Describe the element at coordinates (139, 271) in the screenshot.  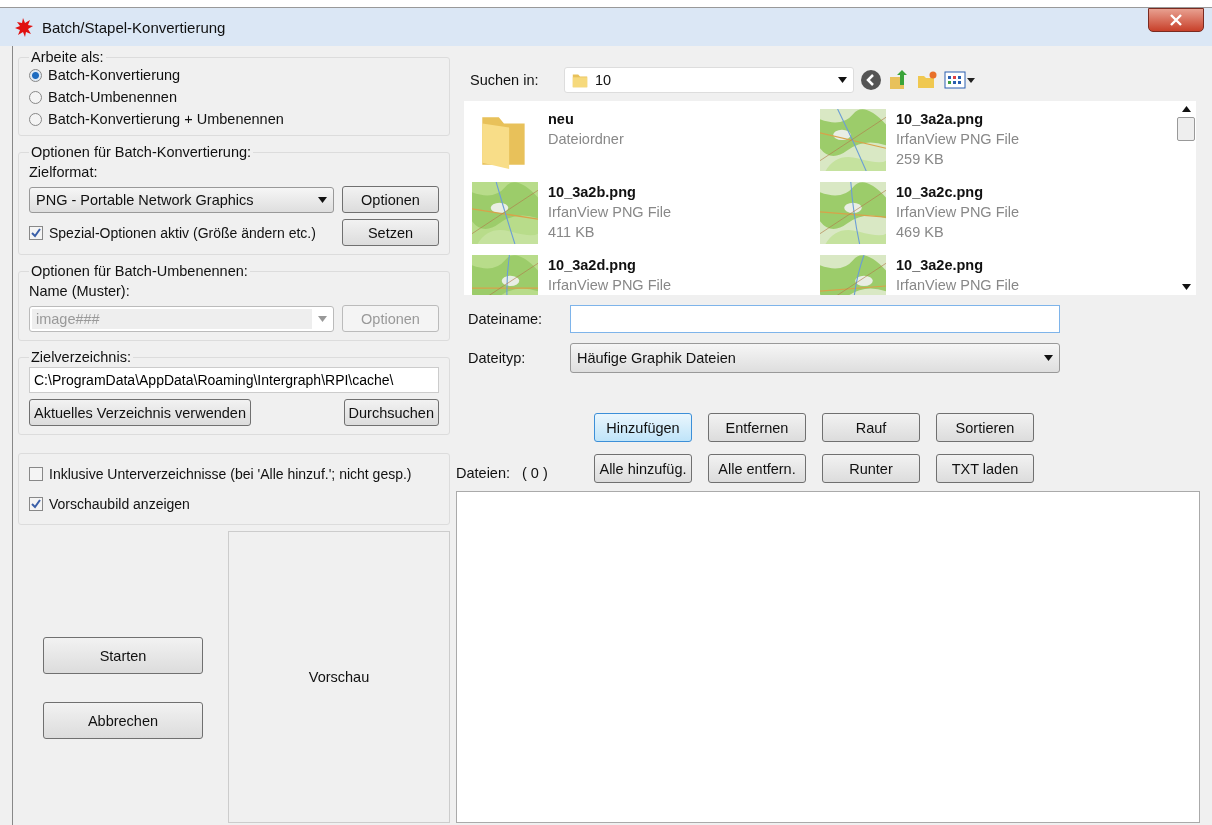
I see `group-label: Optionen für Batch-Umbenennen:` at that location.